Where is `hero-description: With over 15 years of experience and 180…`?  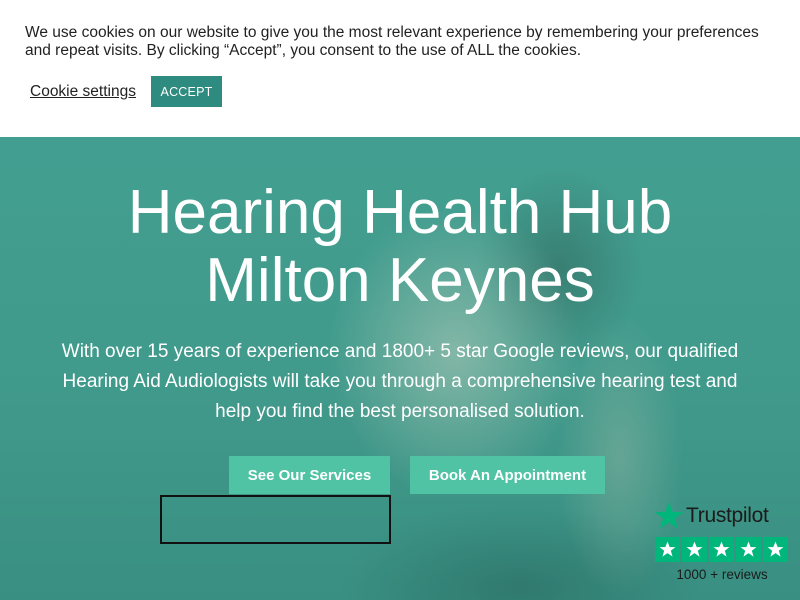 hero-description: With over 15 years of experience and 180… is located at coordinates (400, 381).